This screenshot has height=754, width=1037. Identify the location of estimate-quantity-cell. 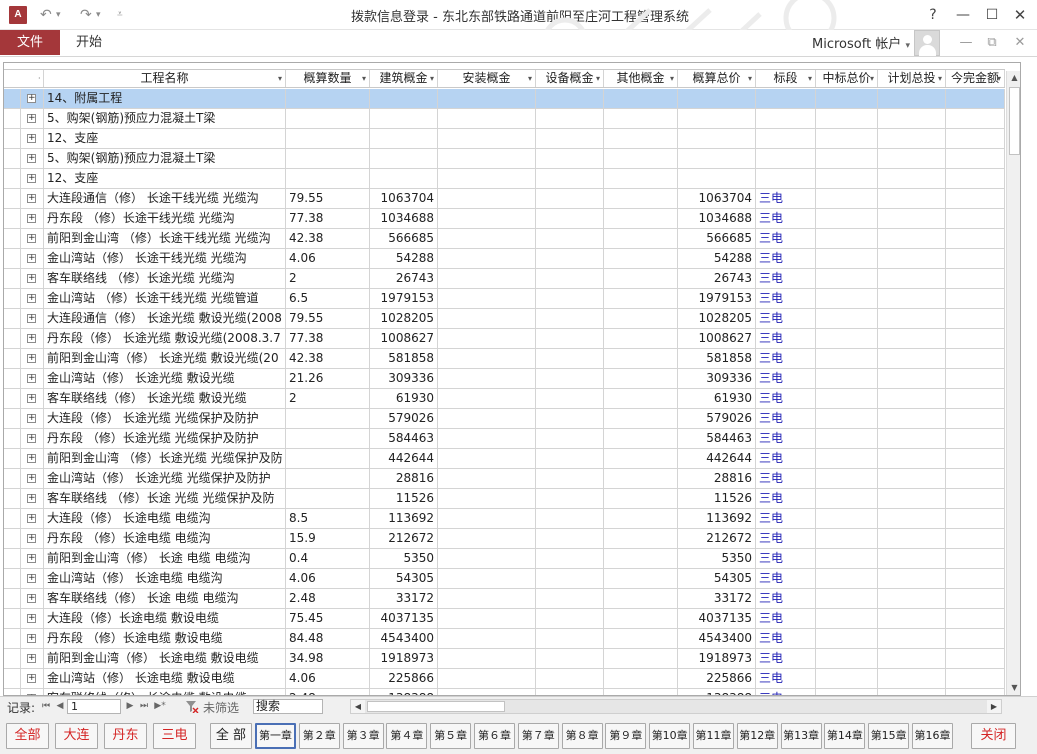
(328, 478).